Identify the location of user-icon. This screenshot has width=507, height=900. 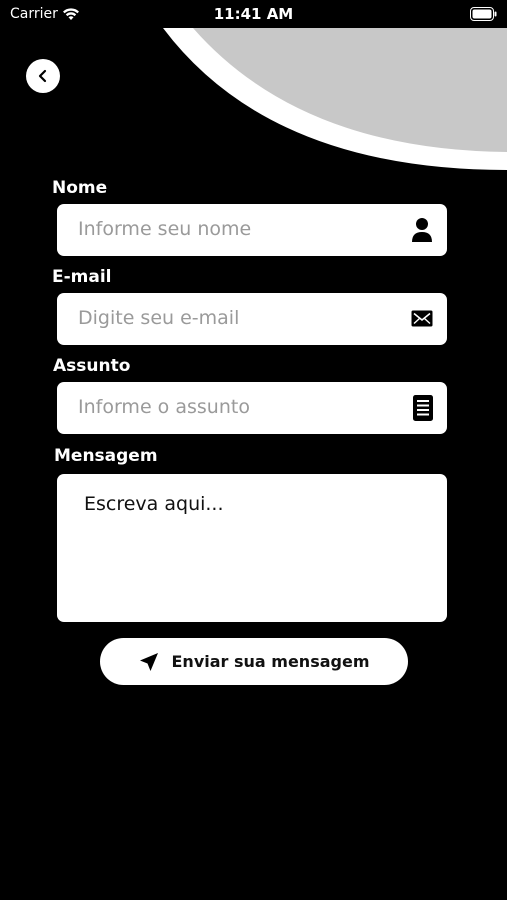
(422, 232).